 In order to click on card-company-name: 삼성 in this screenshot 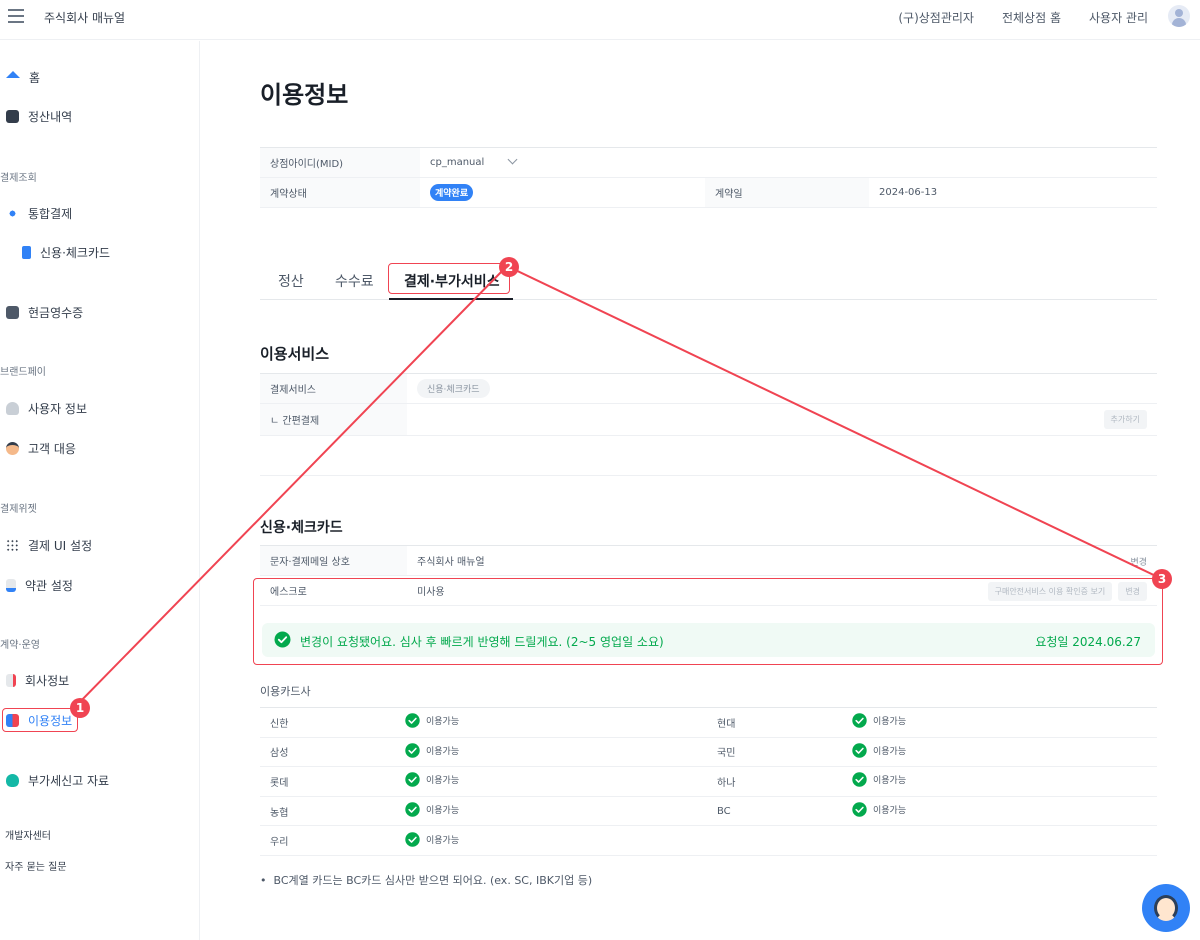, I will do `click(327, 752)`.